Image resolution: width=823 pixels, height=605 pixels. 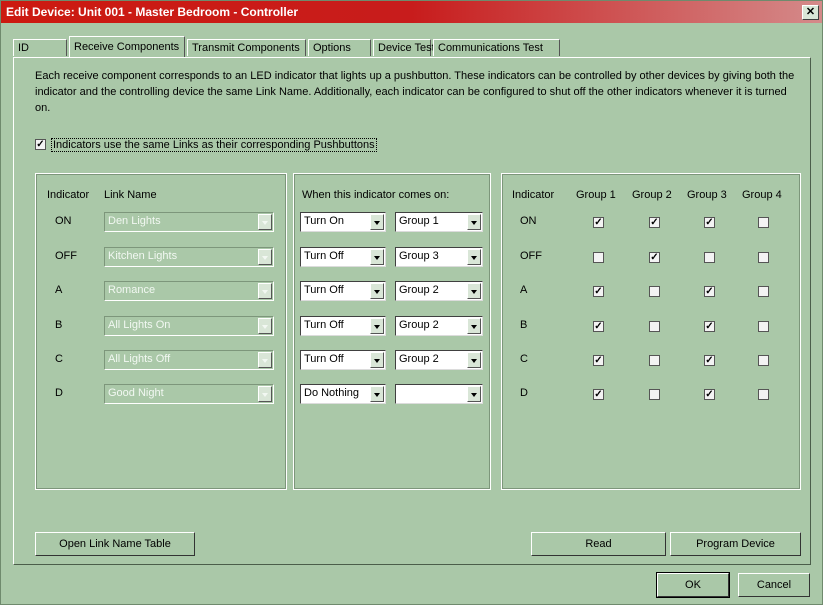 I want to click on group-combo-off-value: Group 3, so click(x=419, y=256).